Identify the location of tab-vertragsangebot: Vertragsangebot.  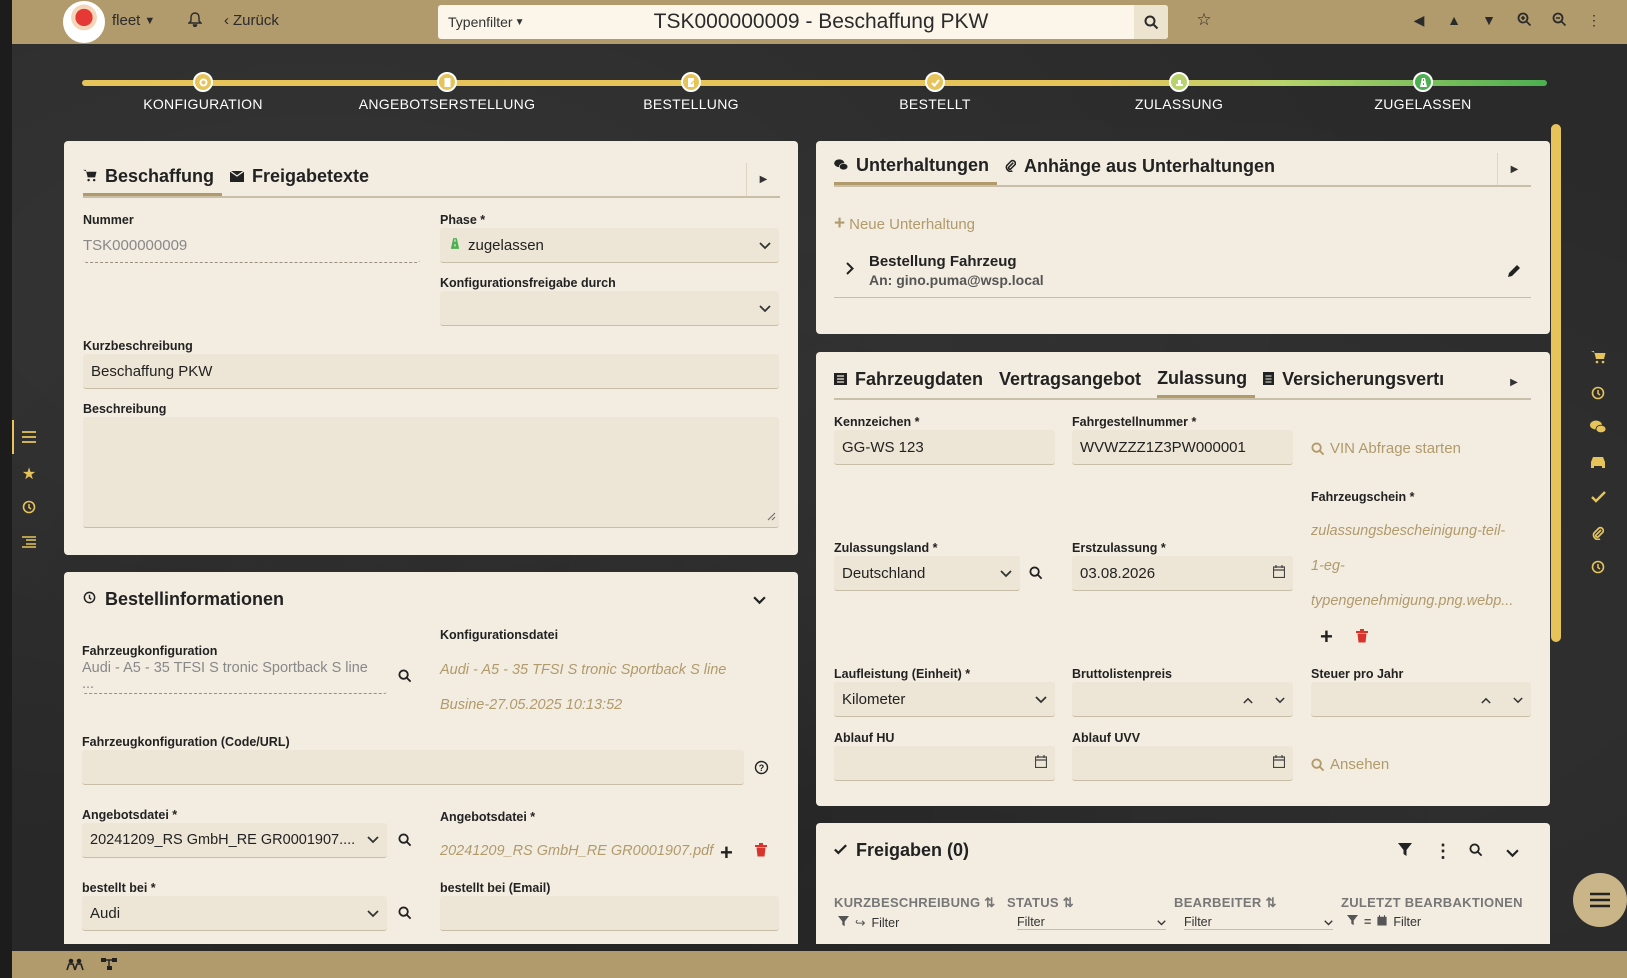
(1074, 382).